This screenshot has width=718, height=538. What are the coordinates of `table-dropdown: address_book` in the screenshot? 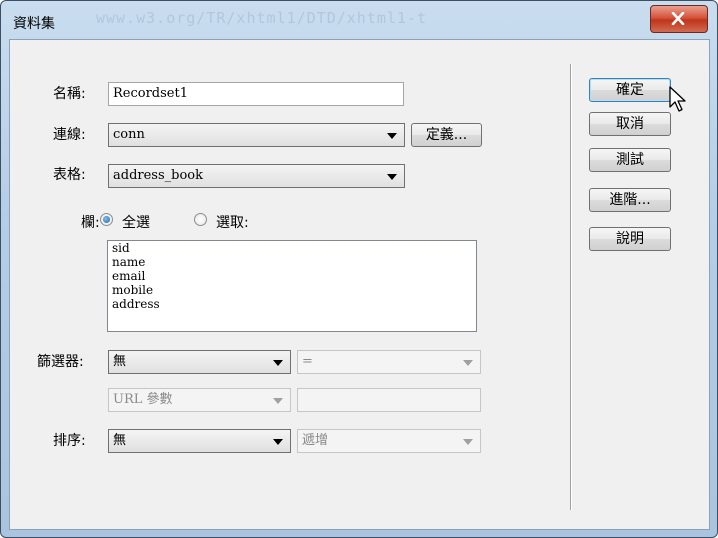 It's located at (256, 176).